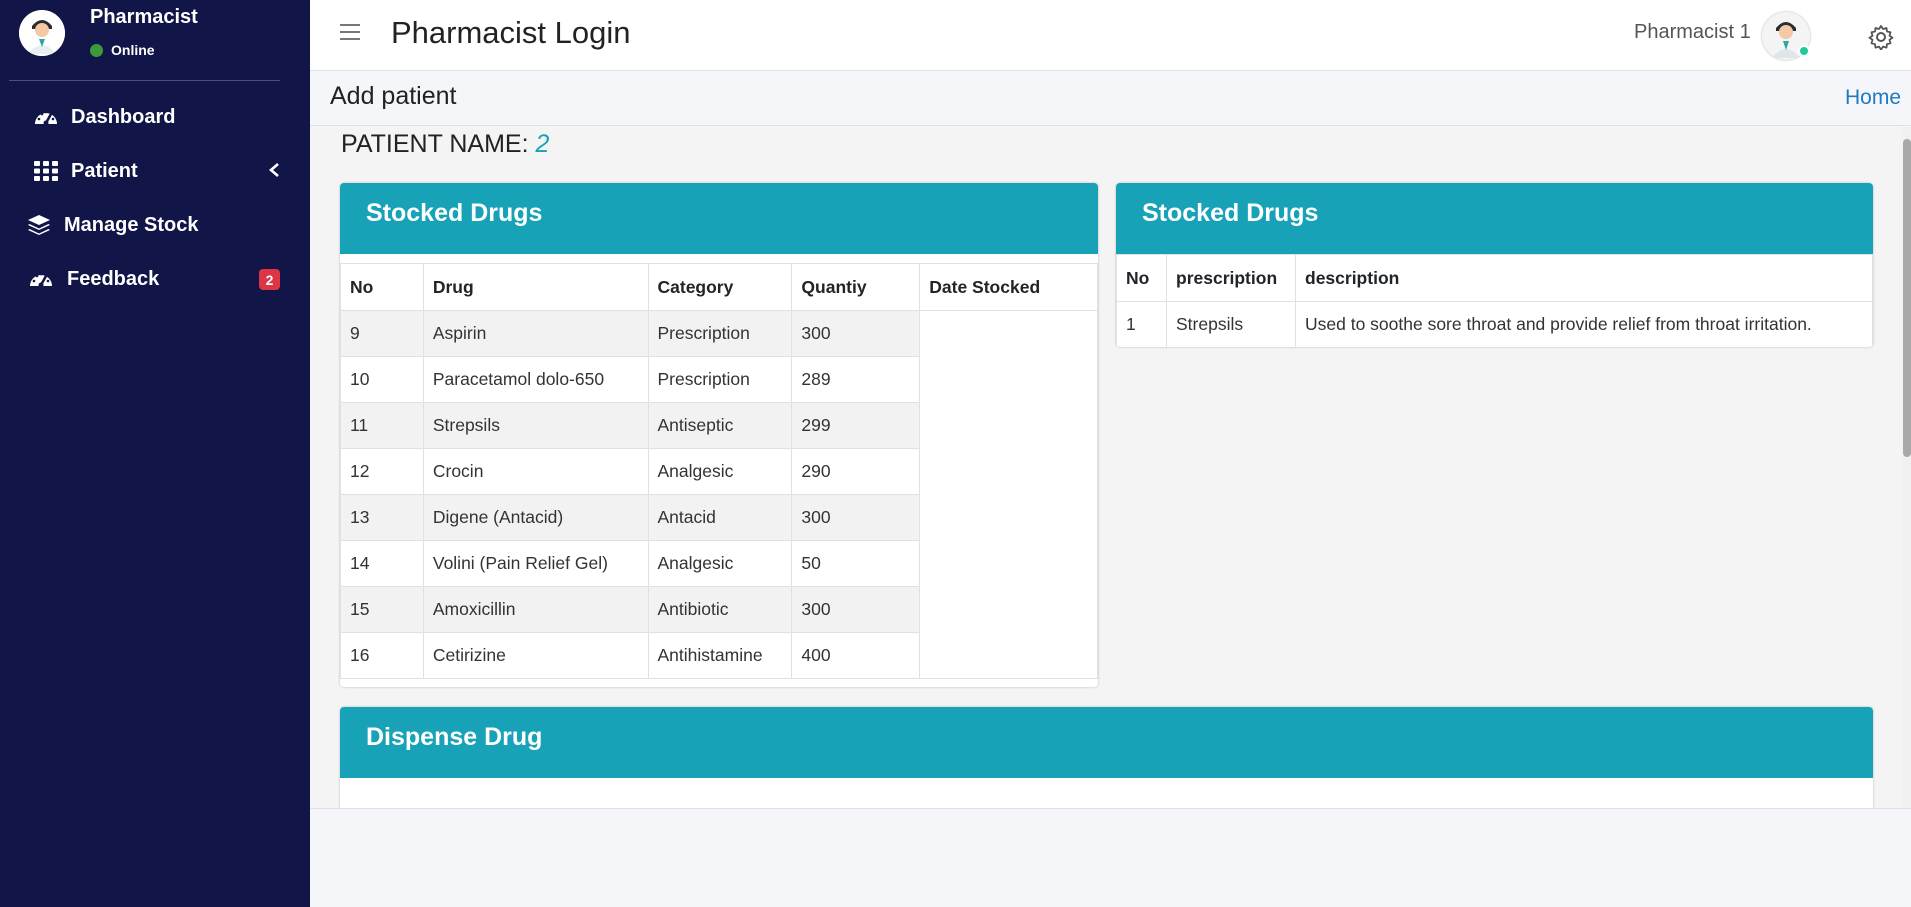  I want to click on sidebar-item-dashboard: Dashboard, so click(155, 117).